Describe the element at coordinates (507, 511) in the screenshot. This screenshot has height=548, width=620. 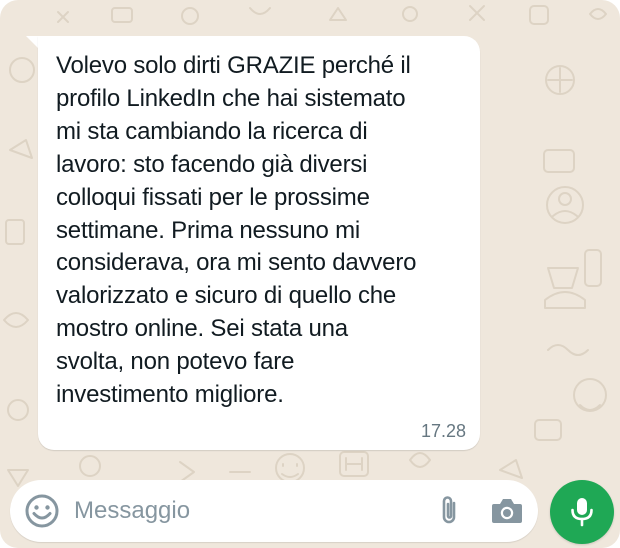
I see `camera-icon` at that location.